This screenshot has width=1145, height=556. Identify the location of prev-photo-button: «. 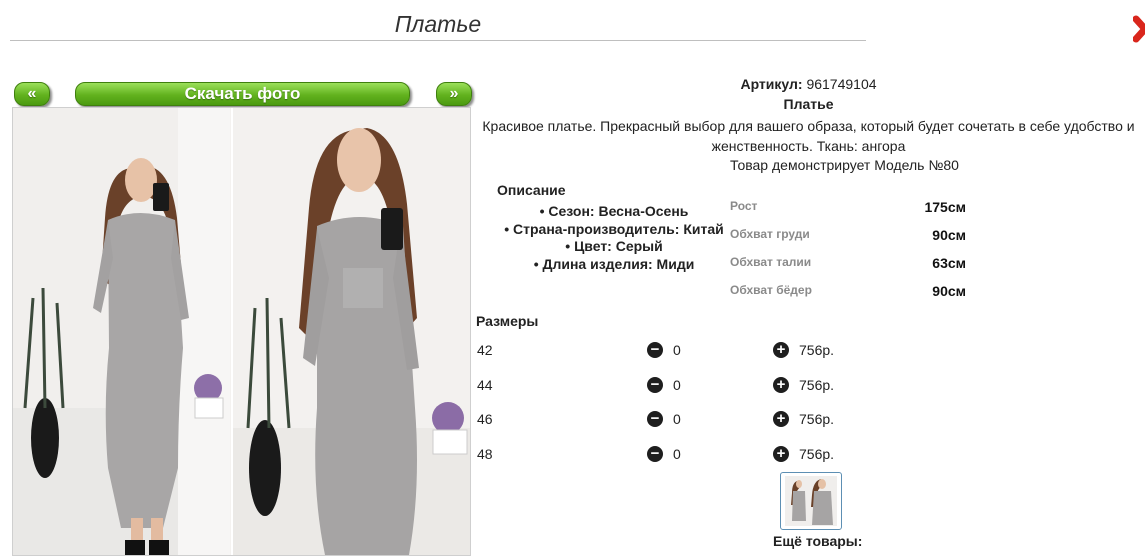
(32, 94).